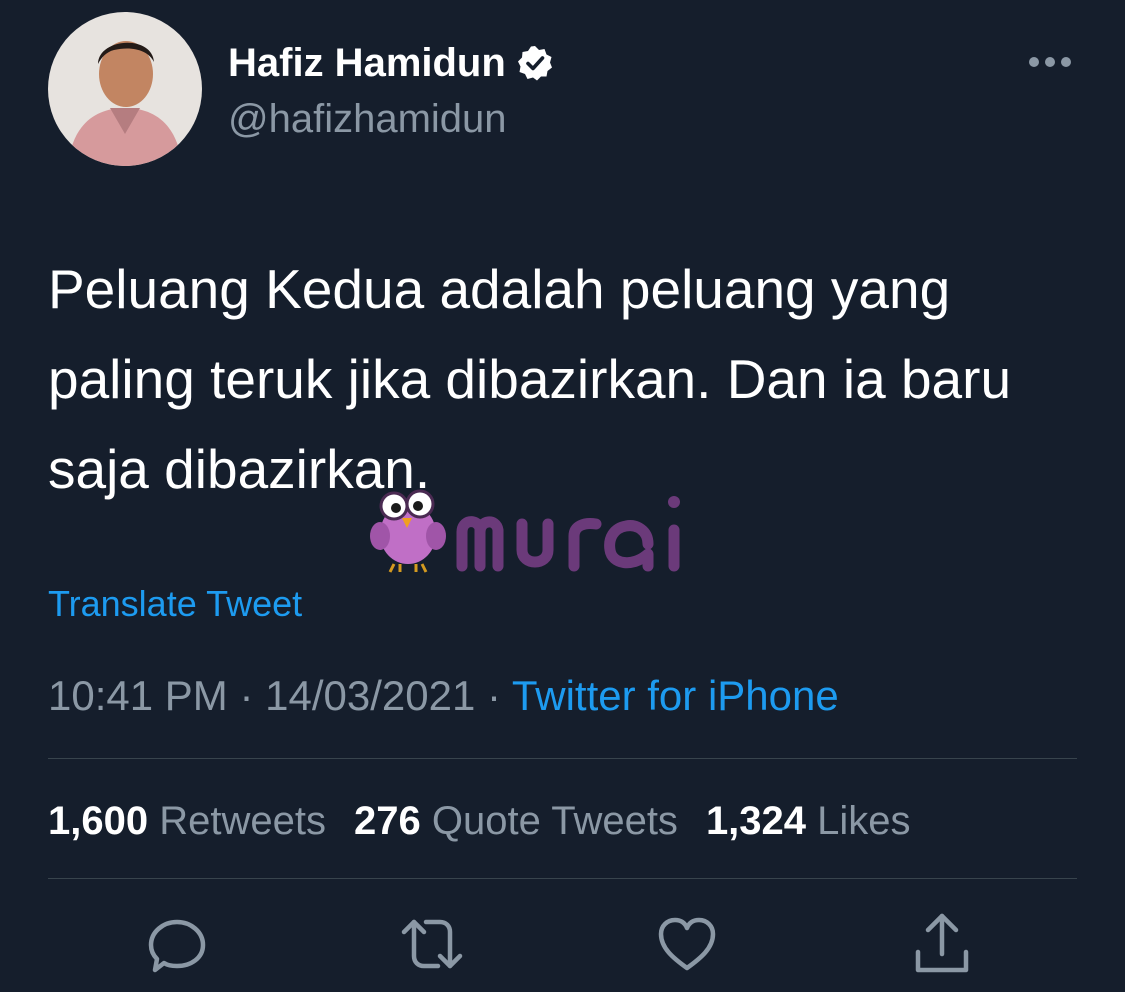 This screenshot has height=992, width=1125. Describe the element at coordinates (138, 695) in the screenshot. I see `tweet-time: 10:41 PM` at that location.